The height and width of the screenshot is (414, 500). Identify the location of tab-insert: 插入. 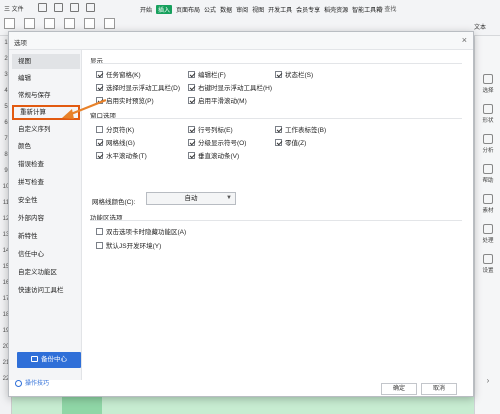
(164, 9).